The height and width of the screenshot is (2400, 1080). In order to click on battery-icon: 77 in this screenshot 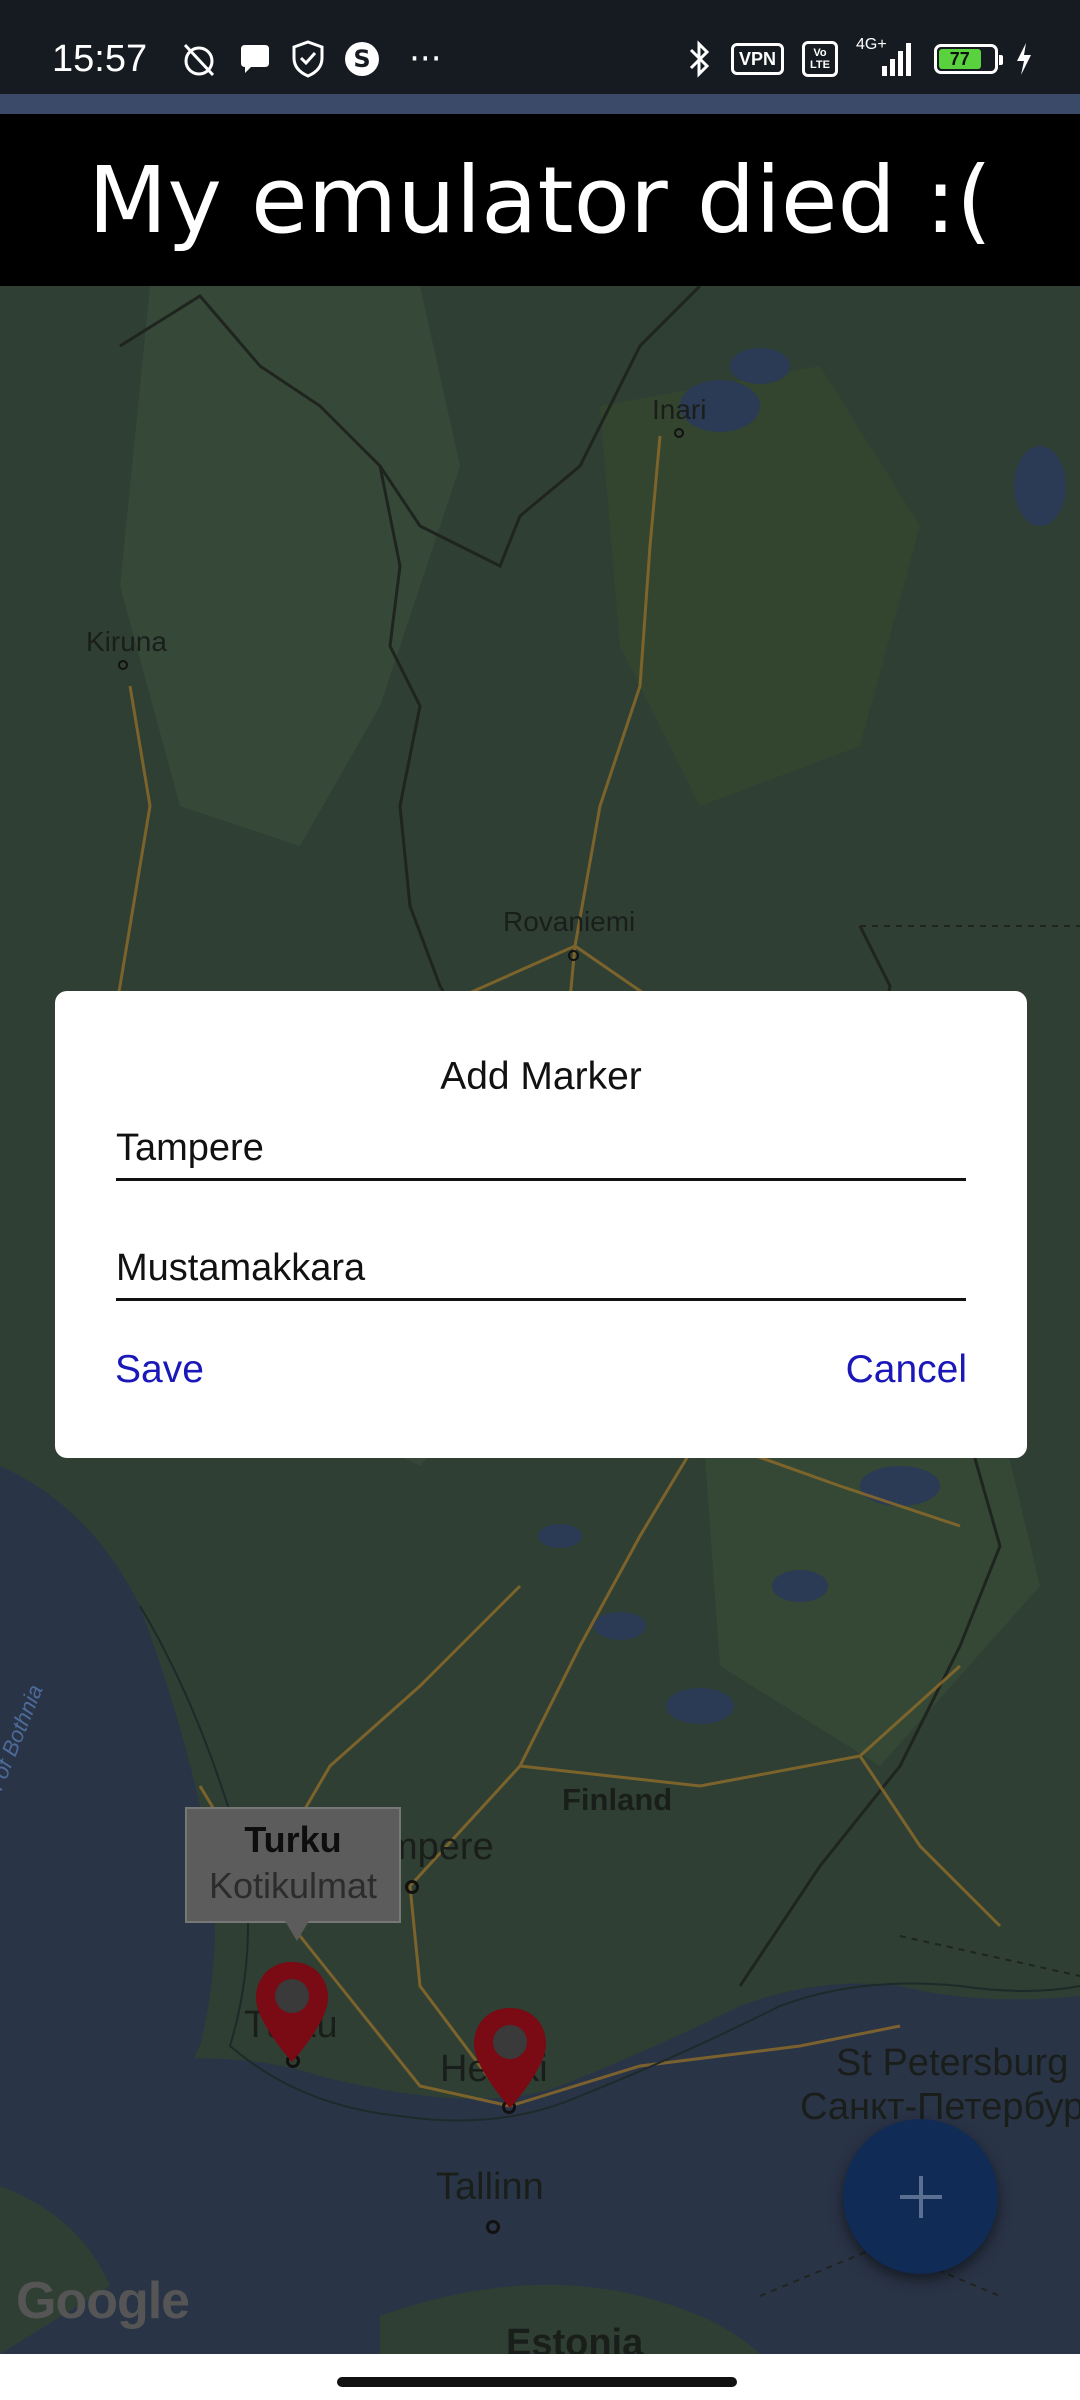, I will do `click(968, 59)`.